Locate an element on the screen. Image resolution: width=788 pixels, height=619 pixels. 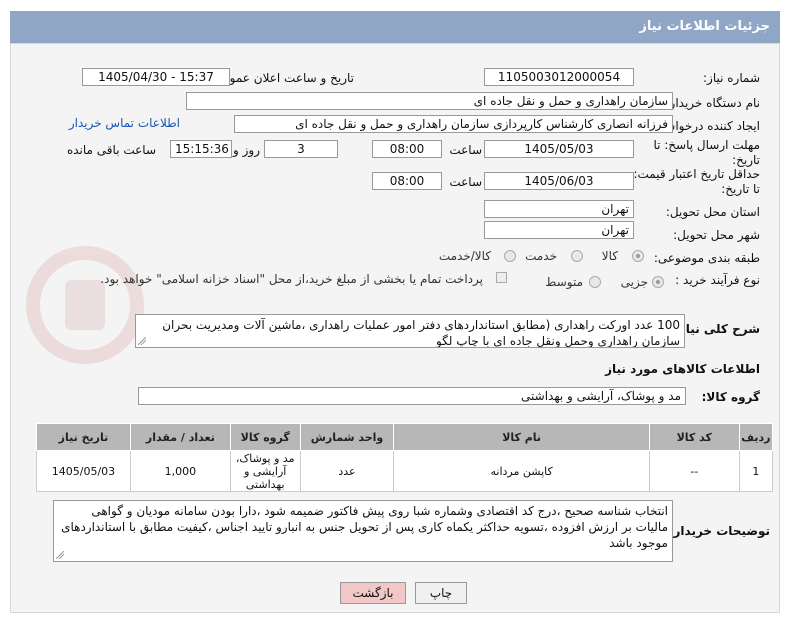
need-number-field: 1105003012000054 is located at coordinates (559, 77).